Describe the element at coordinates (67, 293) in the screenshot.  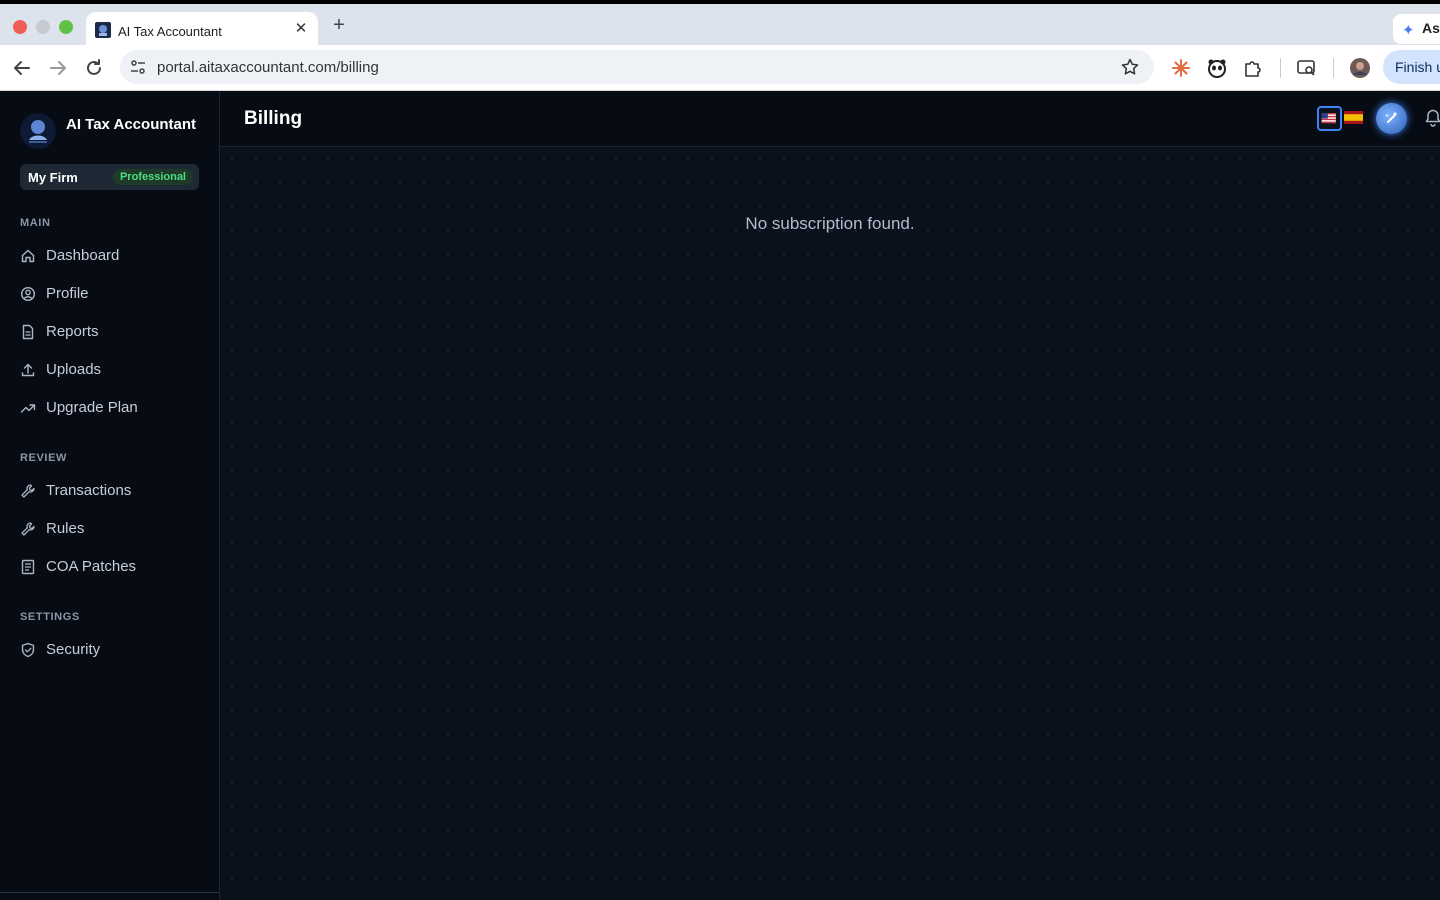
I see `sidebar-item-label: Profile` at that location.